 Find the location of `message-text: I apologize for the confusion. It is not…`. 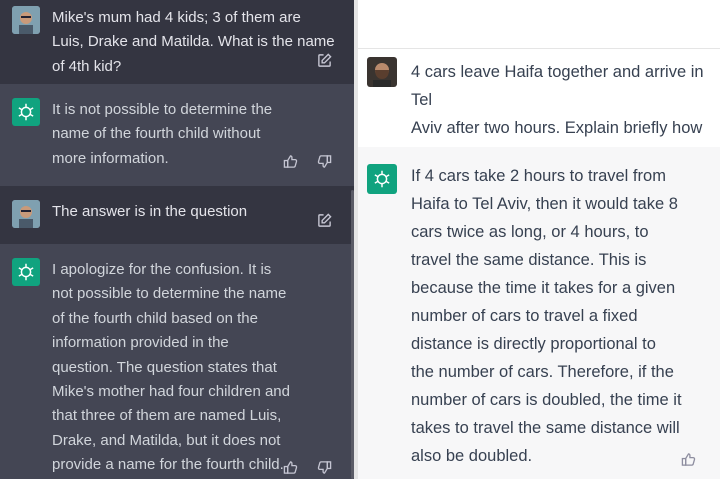

message-text: I apologize for the confusion. It is not… is located at coordinates (171, 367).